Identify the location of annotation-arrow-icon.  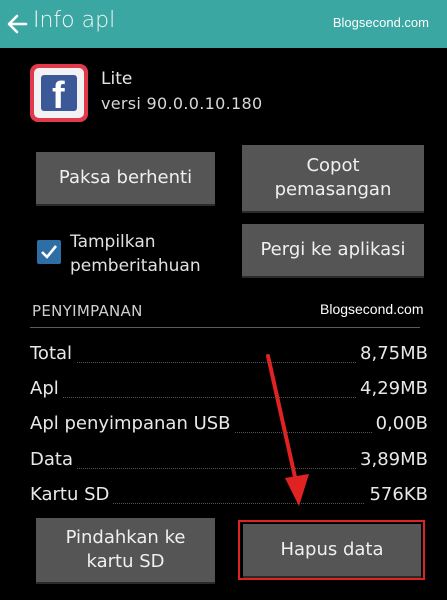
(287, 430).